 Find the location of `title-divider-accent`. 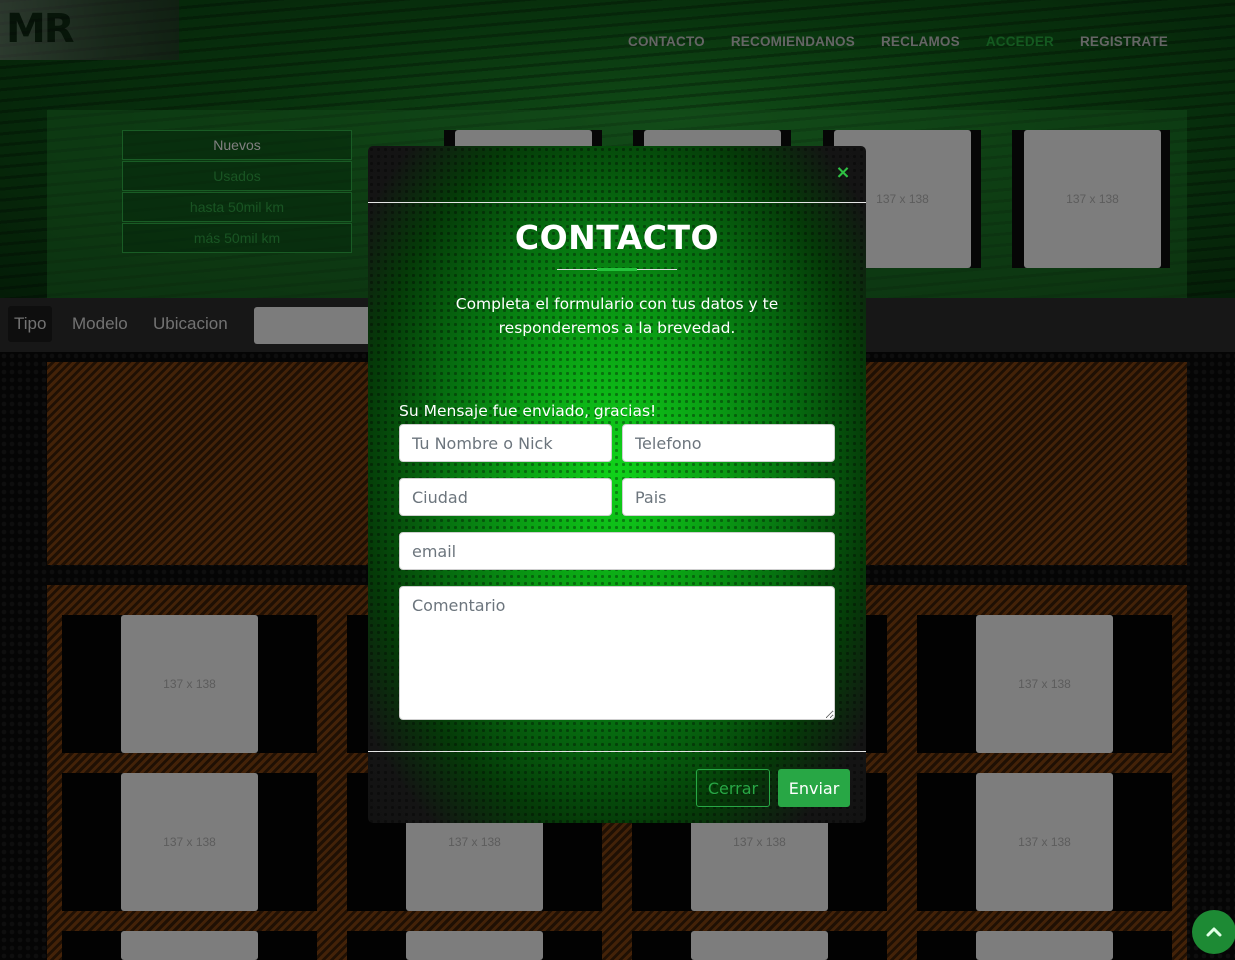

title-divider-accent is located at coordinates (617, 269).